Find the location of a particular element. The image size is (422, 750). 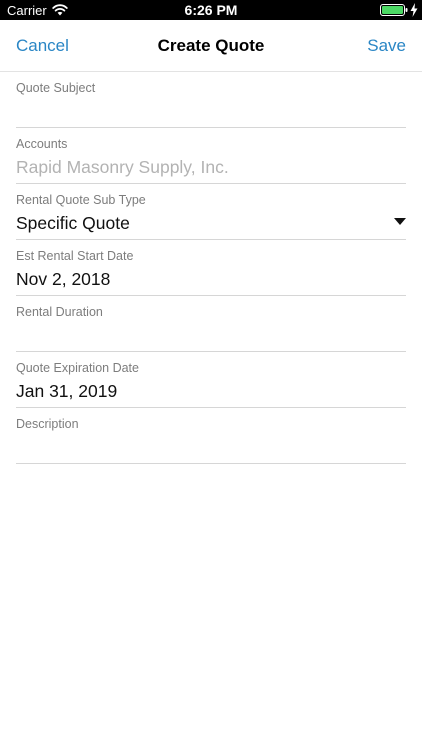

rental-quote-sub-type-field: Rental Quote Sub Type Specific Quote is located at coordinates (211, 212).